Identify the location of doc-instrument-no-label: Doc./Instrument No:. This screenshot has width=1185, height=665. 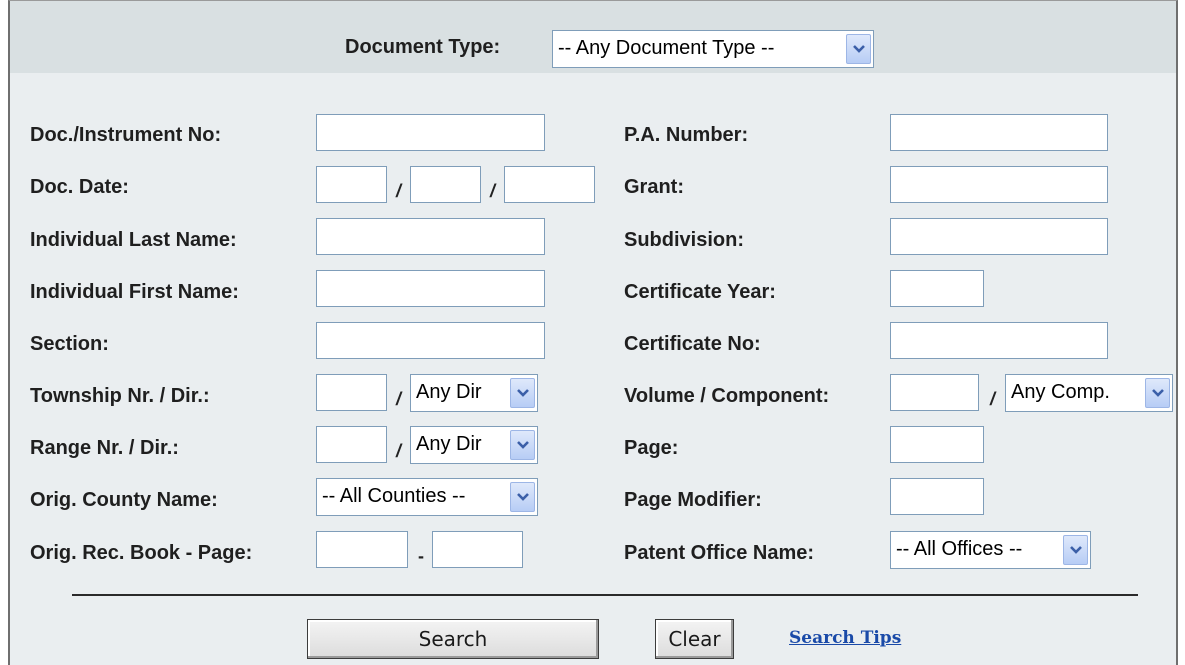
(126, 135).